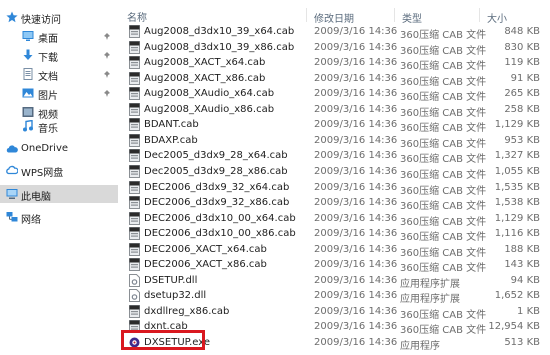  Describe the element at coordinates (517, 203) in the screenshot. I see `file-size: 1,538 KB` at that location.